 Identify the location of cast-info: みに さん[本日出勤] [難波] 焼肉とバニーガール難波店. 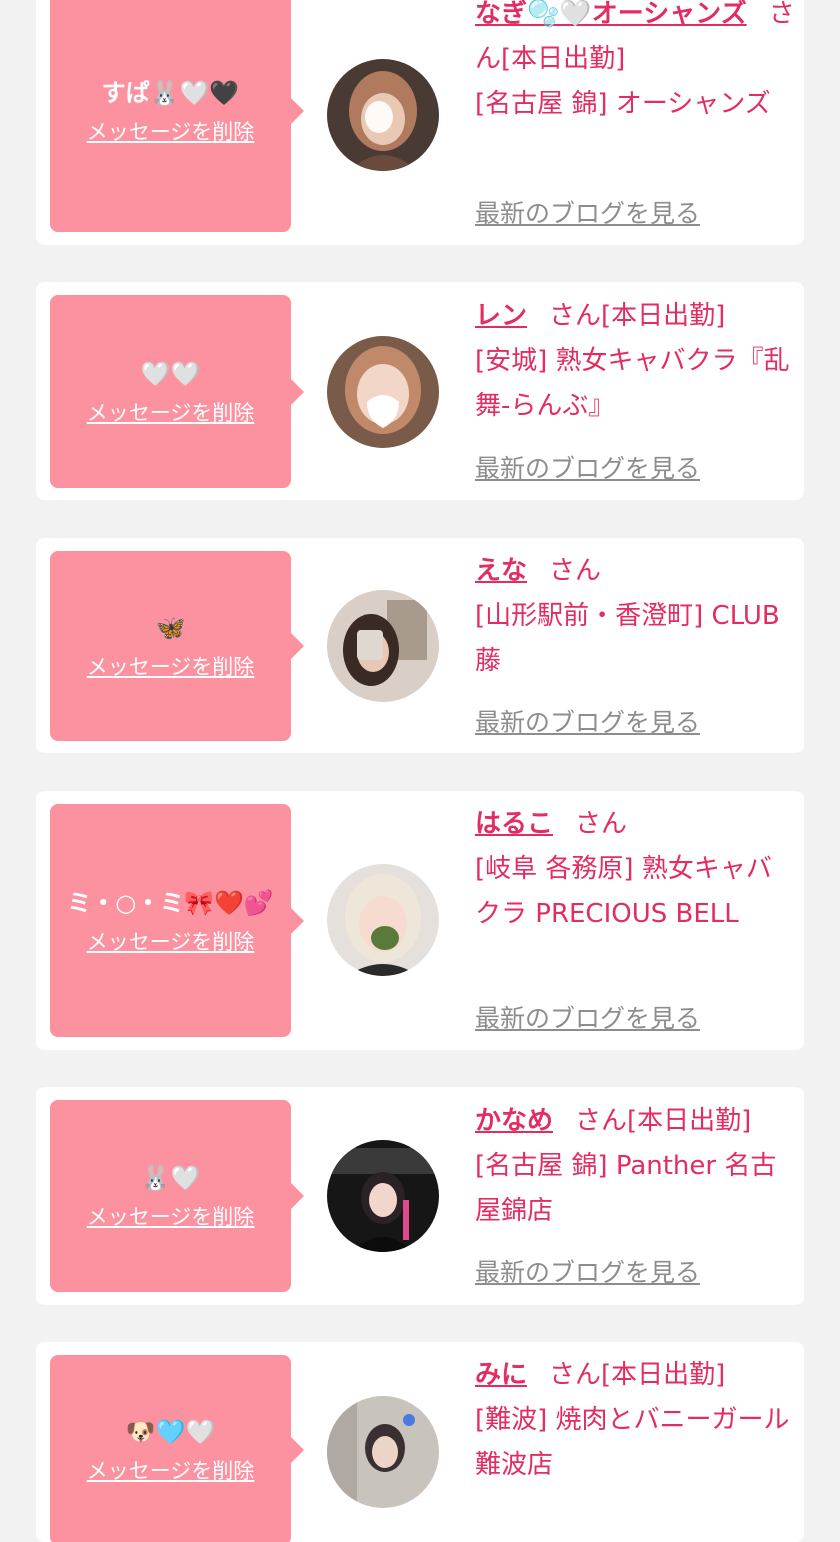
(635, 1420).